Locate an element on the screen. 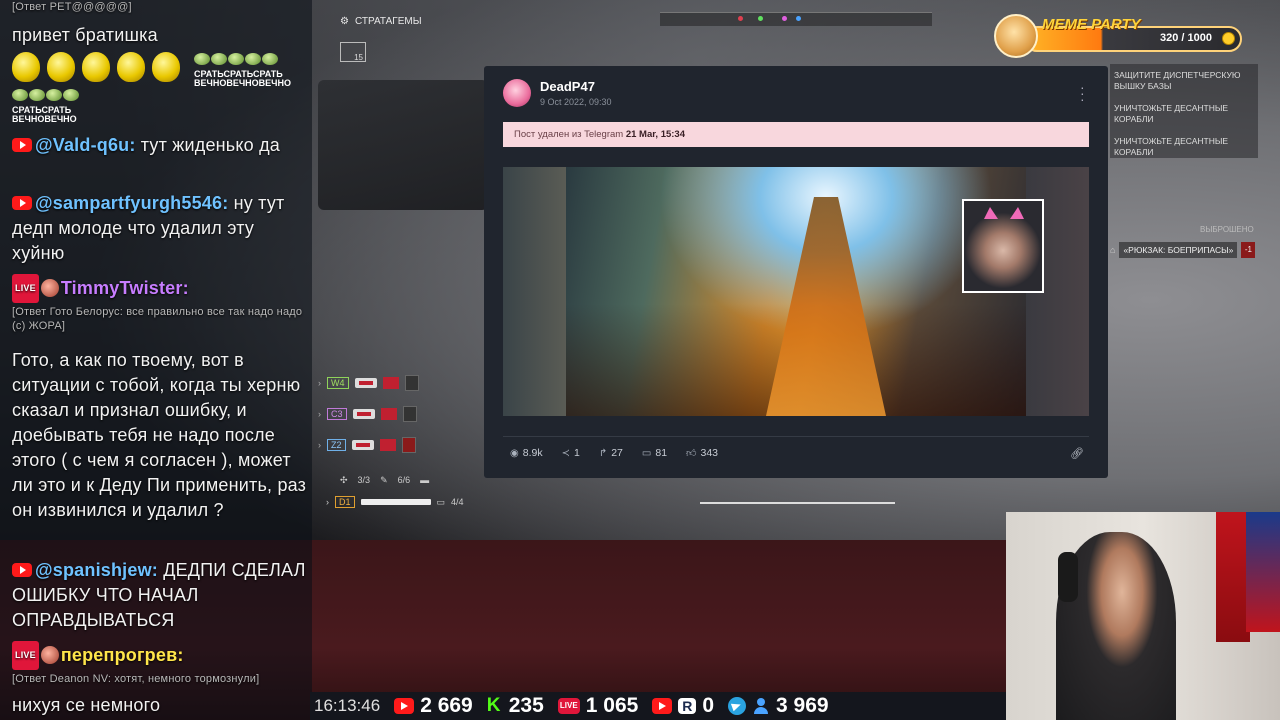 Image resolution: width=1280 pixels, height=720 pixels. grenade-icon: ✣ is located at coordinates (344, 480).